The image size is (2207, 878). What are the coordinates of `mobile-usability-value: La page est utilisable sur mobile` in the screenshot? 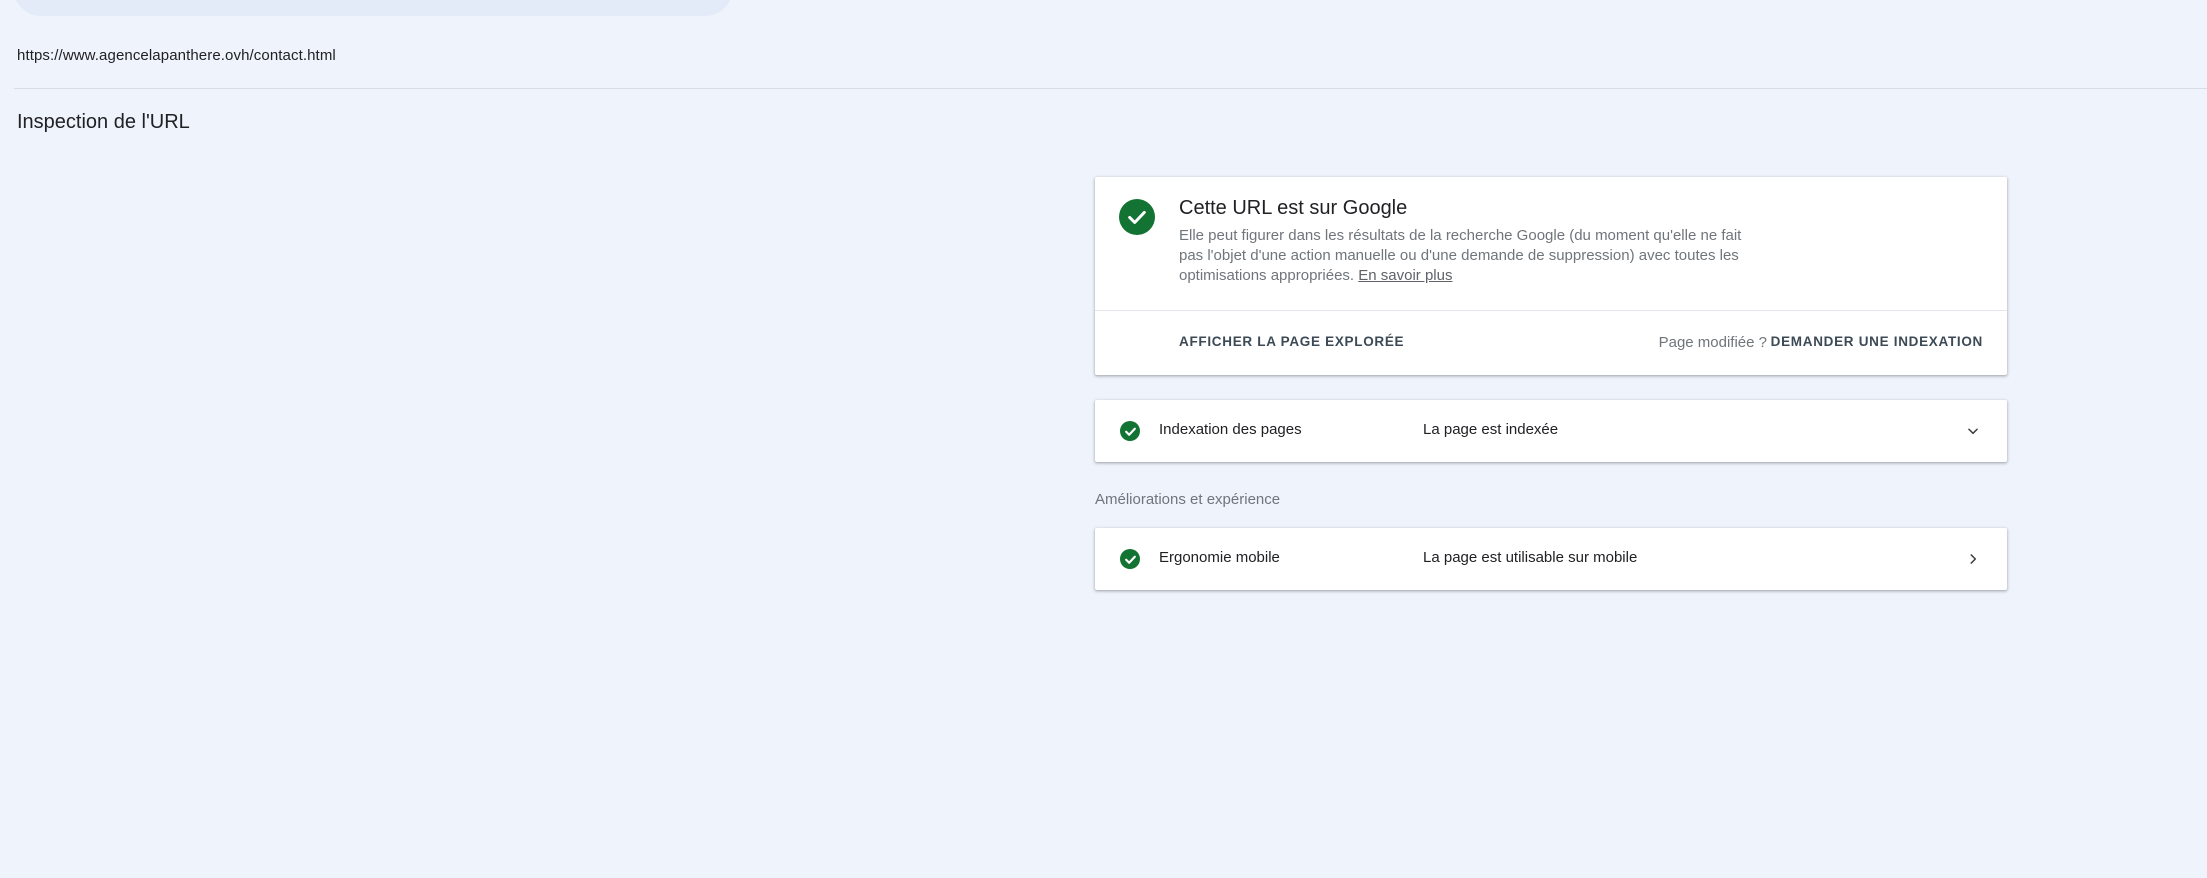 It's located at (1530, 557).